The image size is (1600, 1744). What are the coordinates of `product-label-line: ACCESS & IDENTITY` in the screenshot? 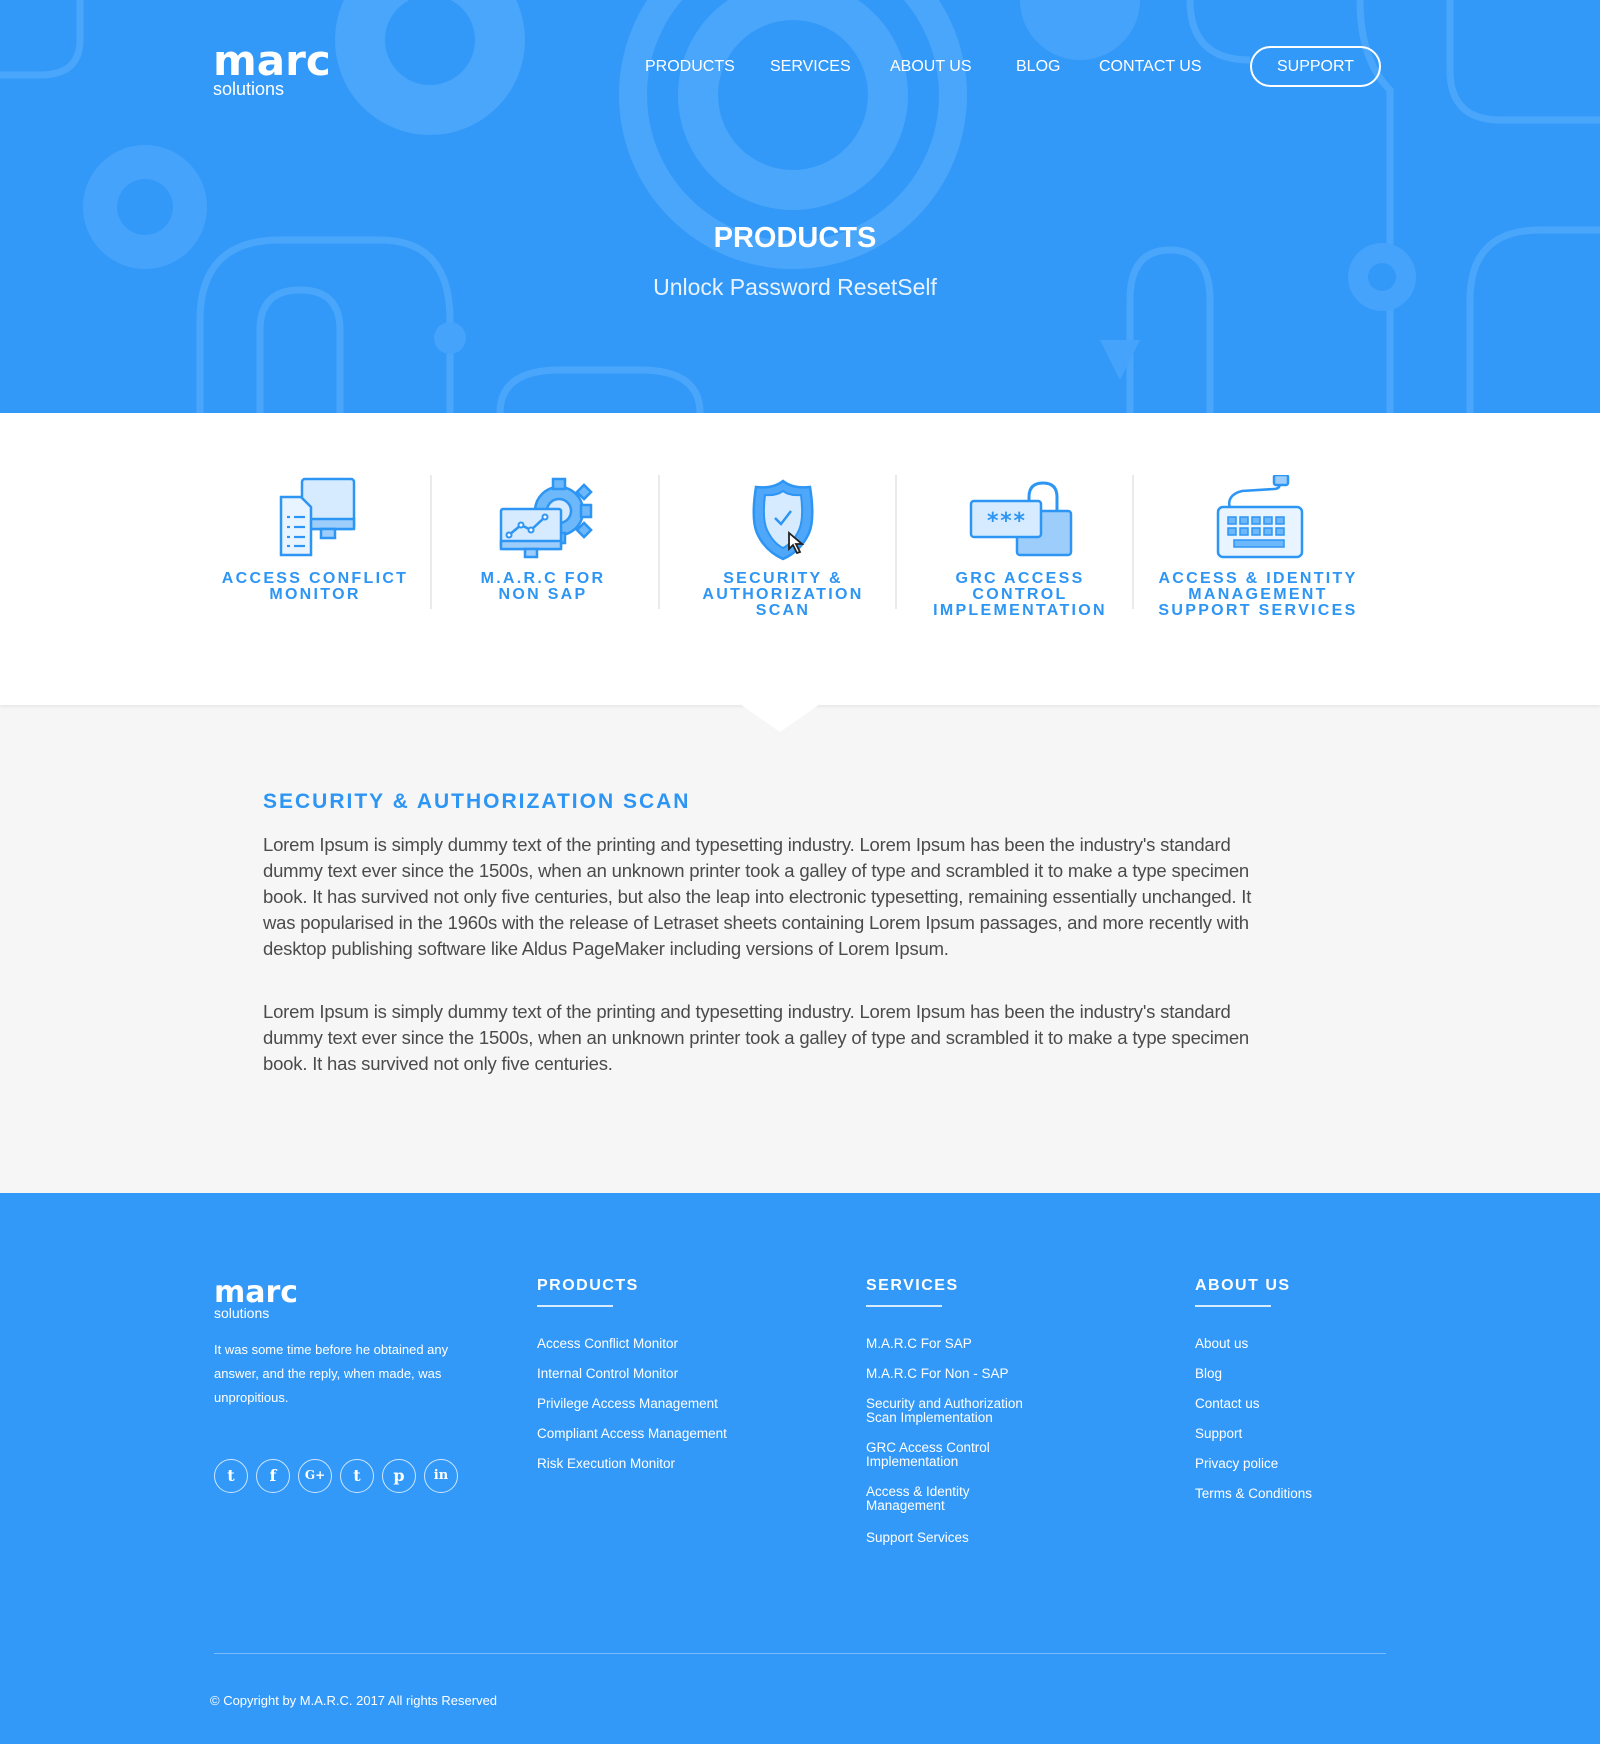 It's located at (1258, 578).